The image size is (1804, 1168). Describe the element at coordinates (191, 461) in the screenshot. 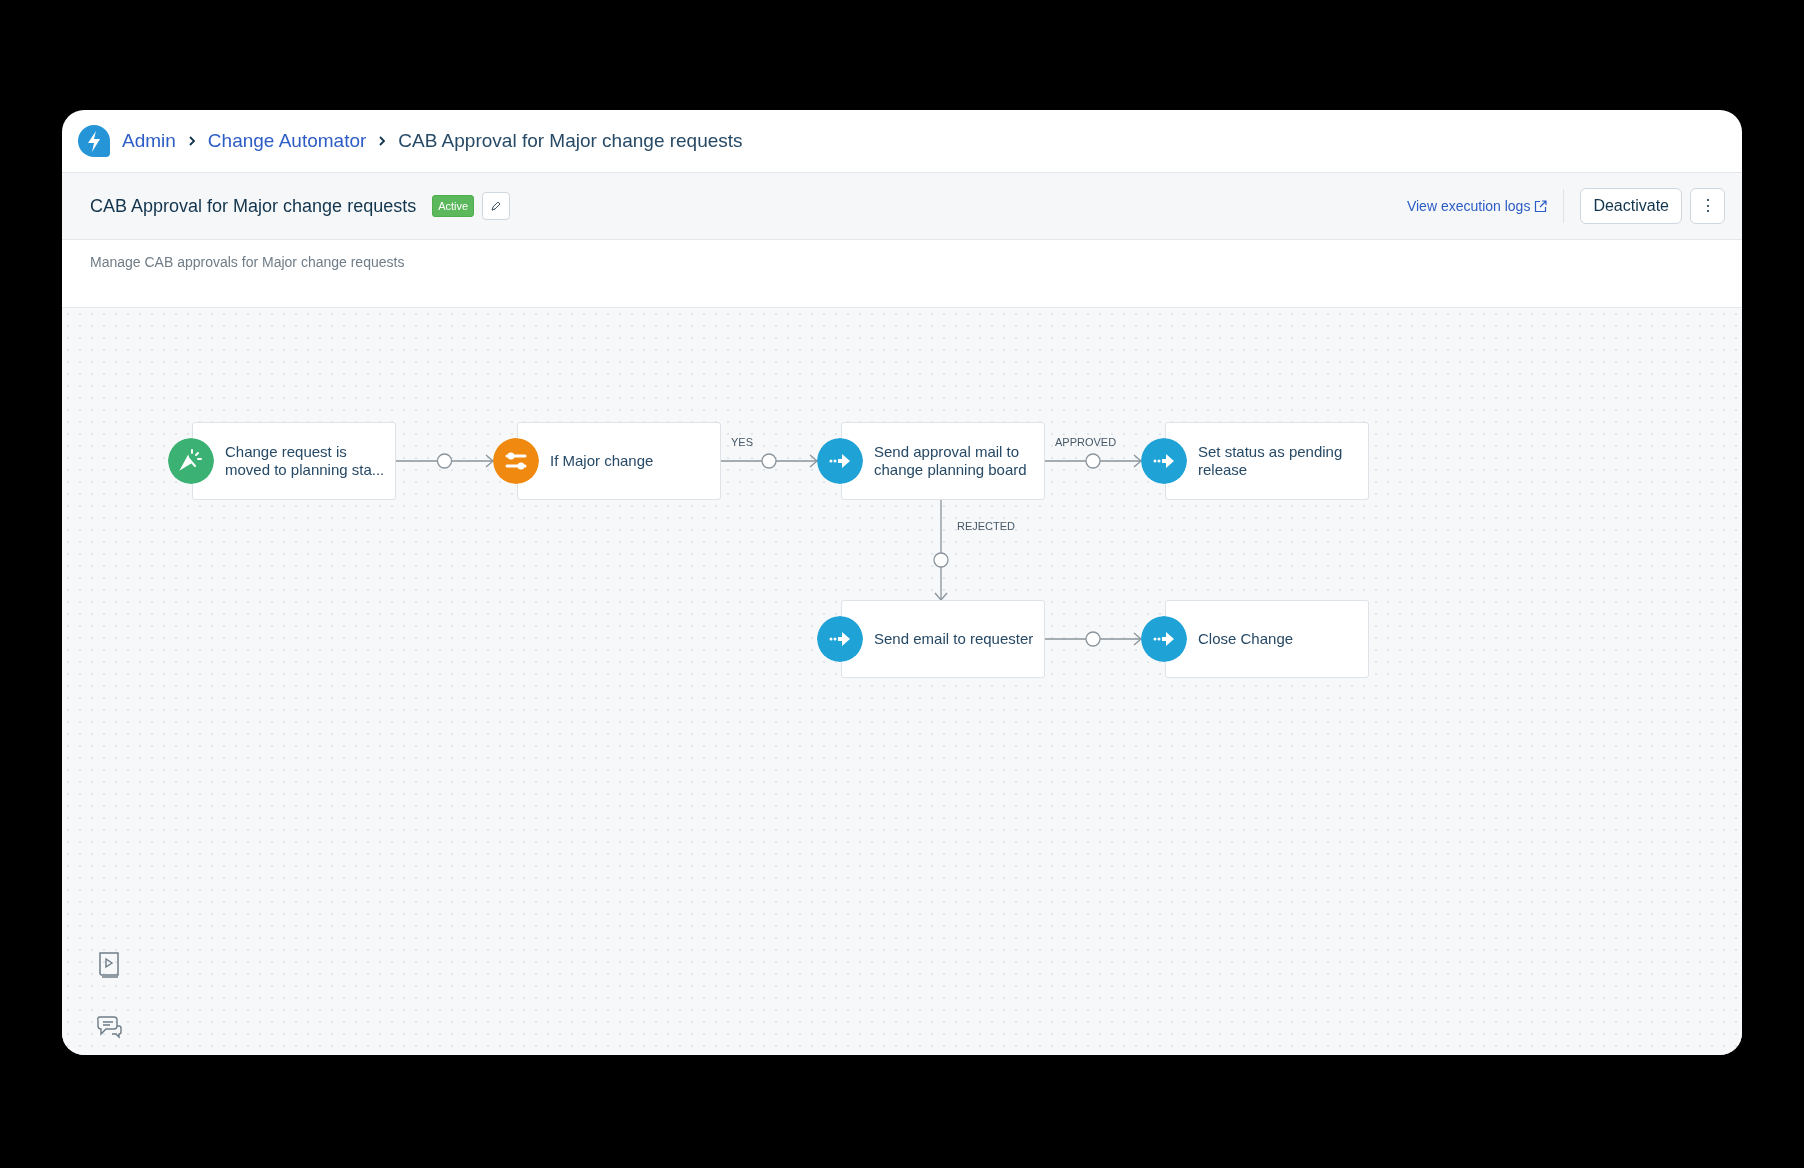

I see `cursor-click-icon` at that location.